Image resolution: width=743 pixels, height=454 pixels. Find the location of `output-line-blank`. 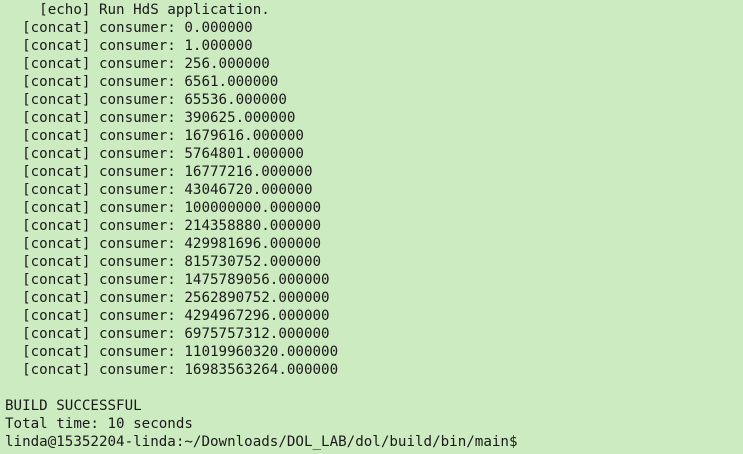

output-line-blank is located at coordinates (374, 388).